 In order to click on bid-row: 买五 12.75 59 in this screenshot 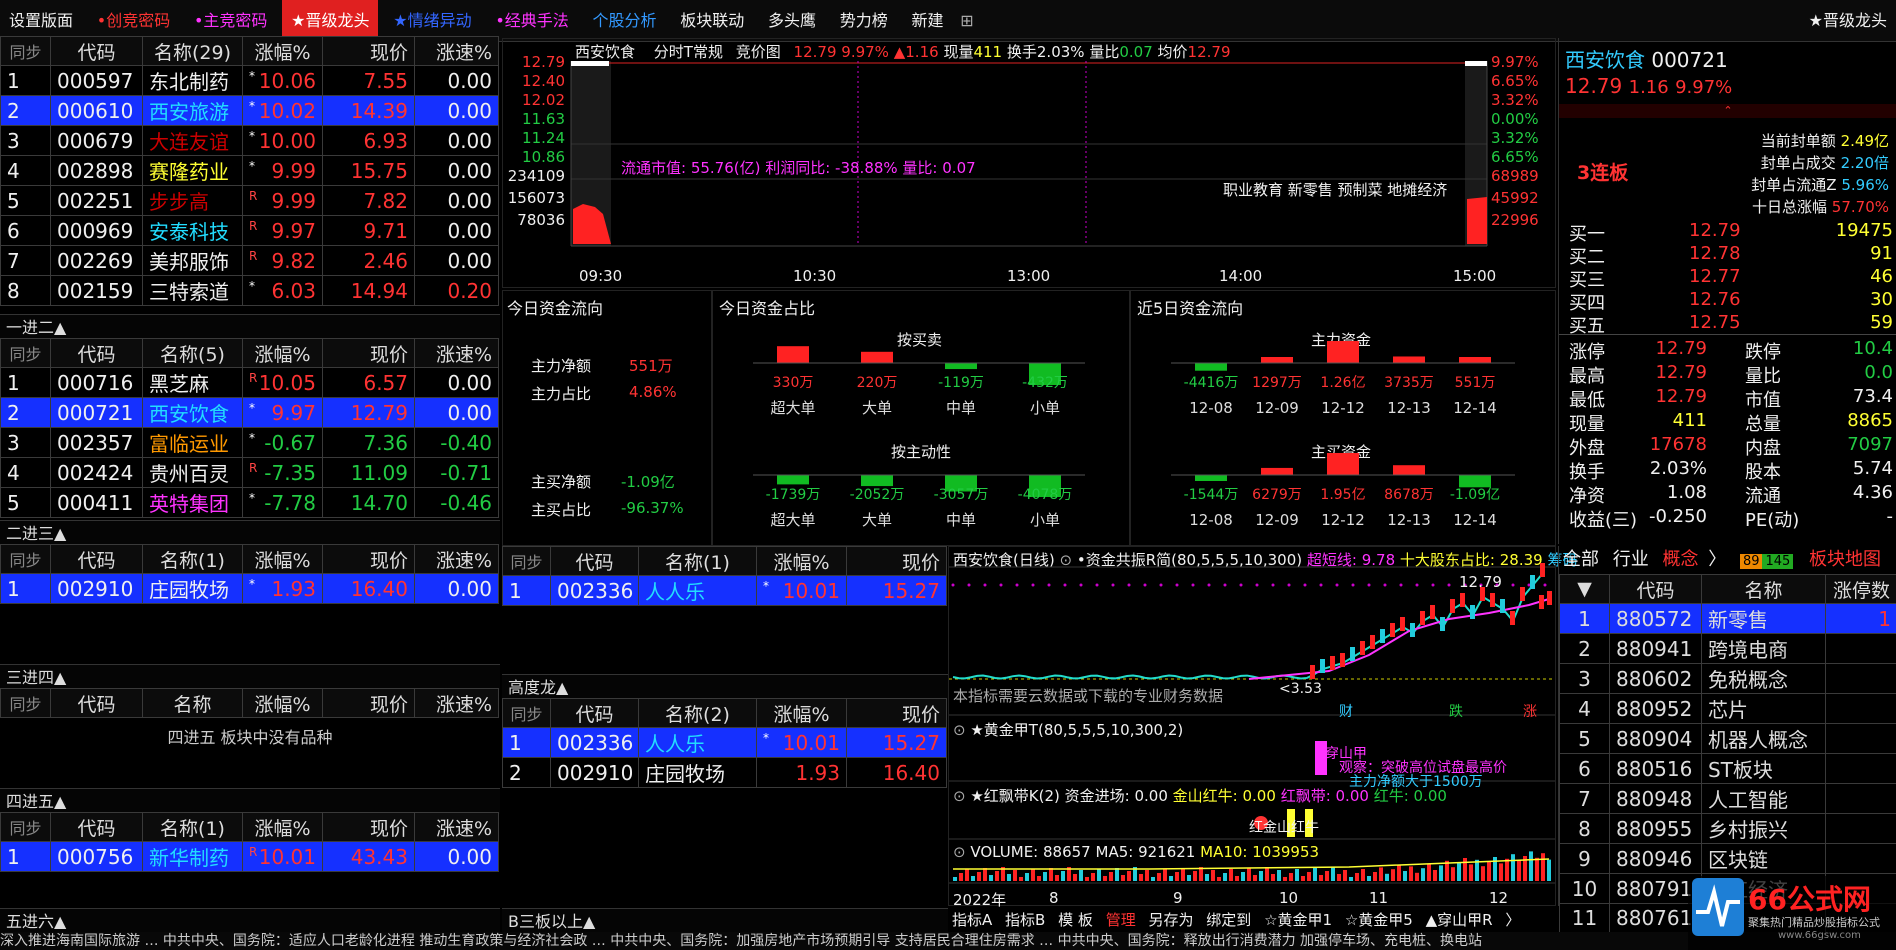, I will do `click(1727, 324)`.